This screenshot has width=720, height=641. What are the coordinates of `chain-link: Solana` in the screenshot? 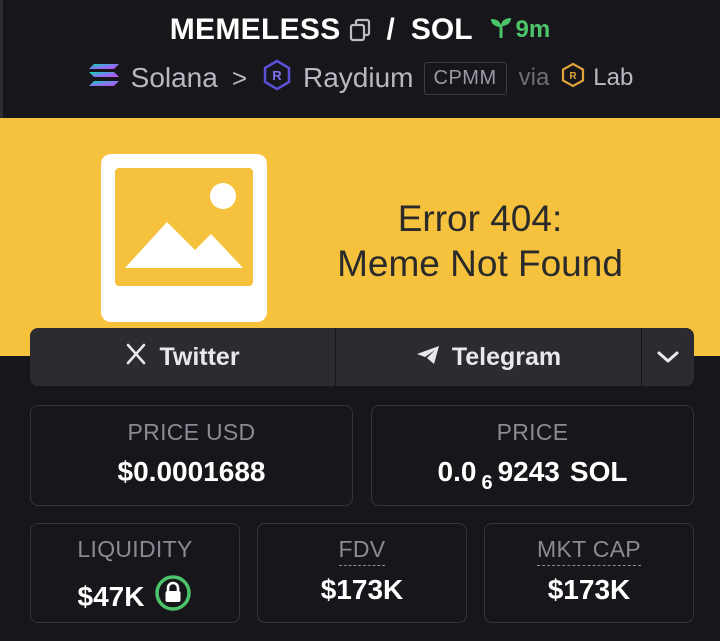 It's located at (174, 78).